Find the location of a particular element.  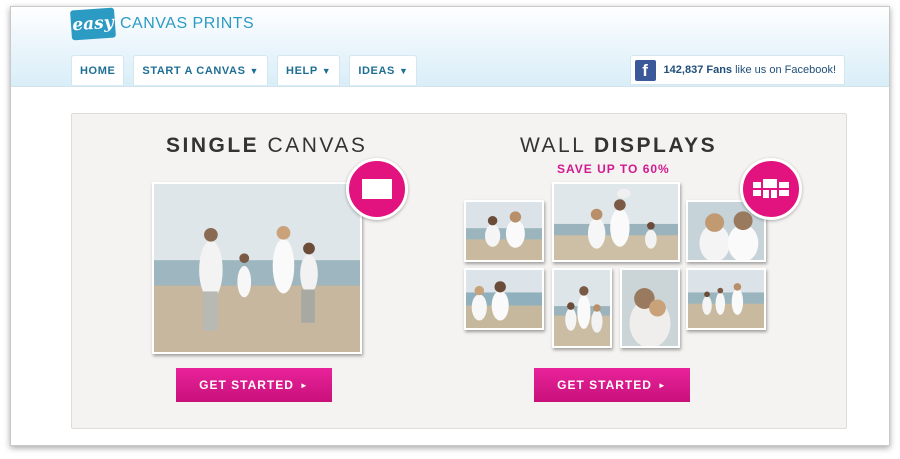

wall-displays-title: WALL DISPLAYS is located at coordinates (618, 146).